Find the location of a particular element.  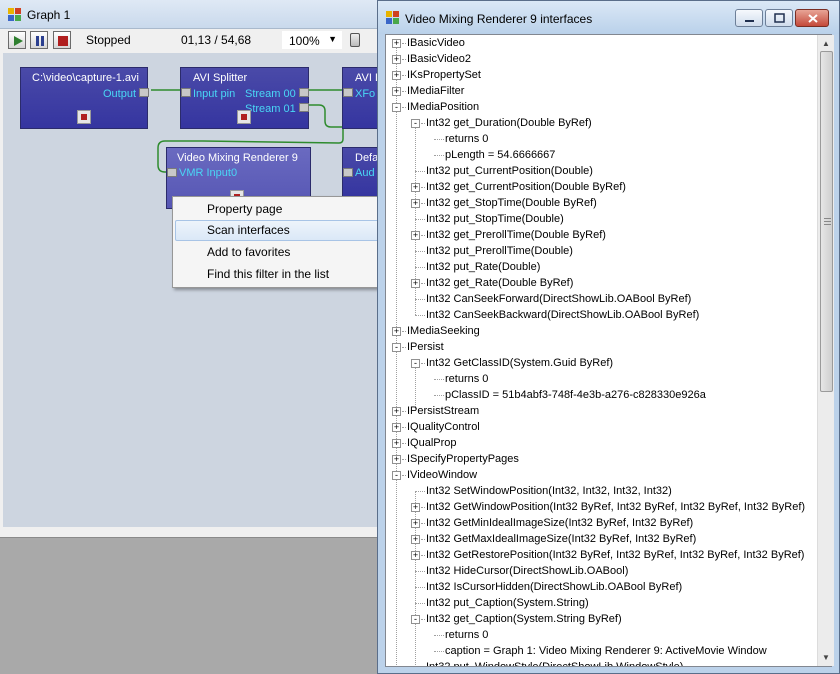

tree-node-method: + Int32 get_Rate(Double ByRef) is located at coordinates (602, 283).